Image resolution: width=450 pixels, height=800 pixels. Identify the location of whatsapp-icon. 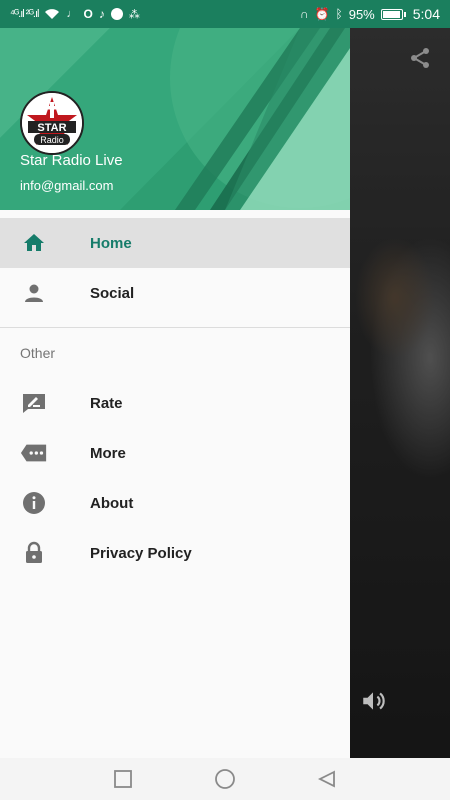
(116, 14).